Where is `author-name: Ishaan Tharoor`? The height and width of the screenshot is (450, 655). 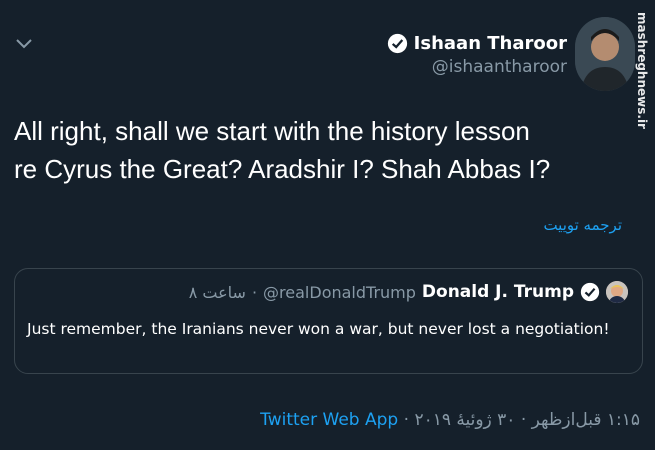
author-name: Ishaan Tharoor is located at coordinates (490, 43).